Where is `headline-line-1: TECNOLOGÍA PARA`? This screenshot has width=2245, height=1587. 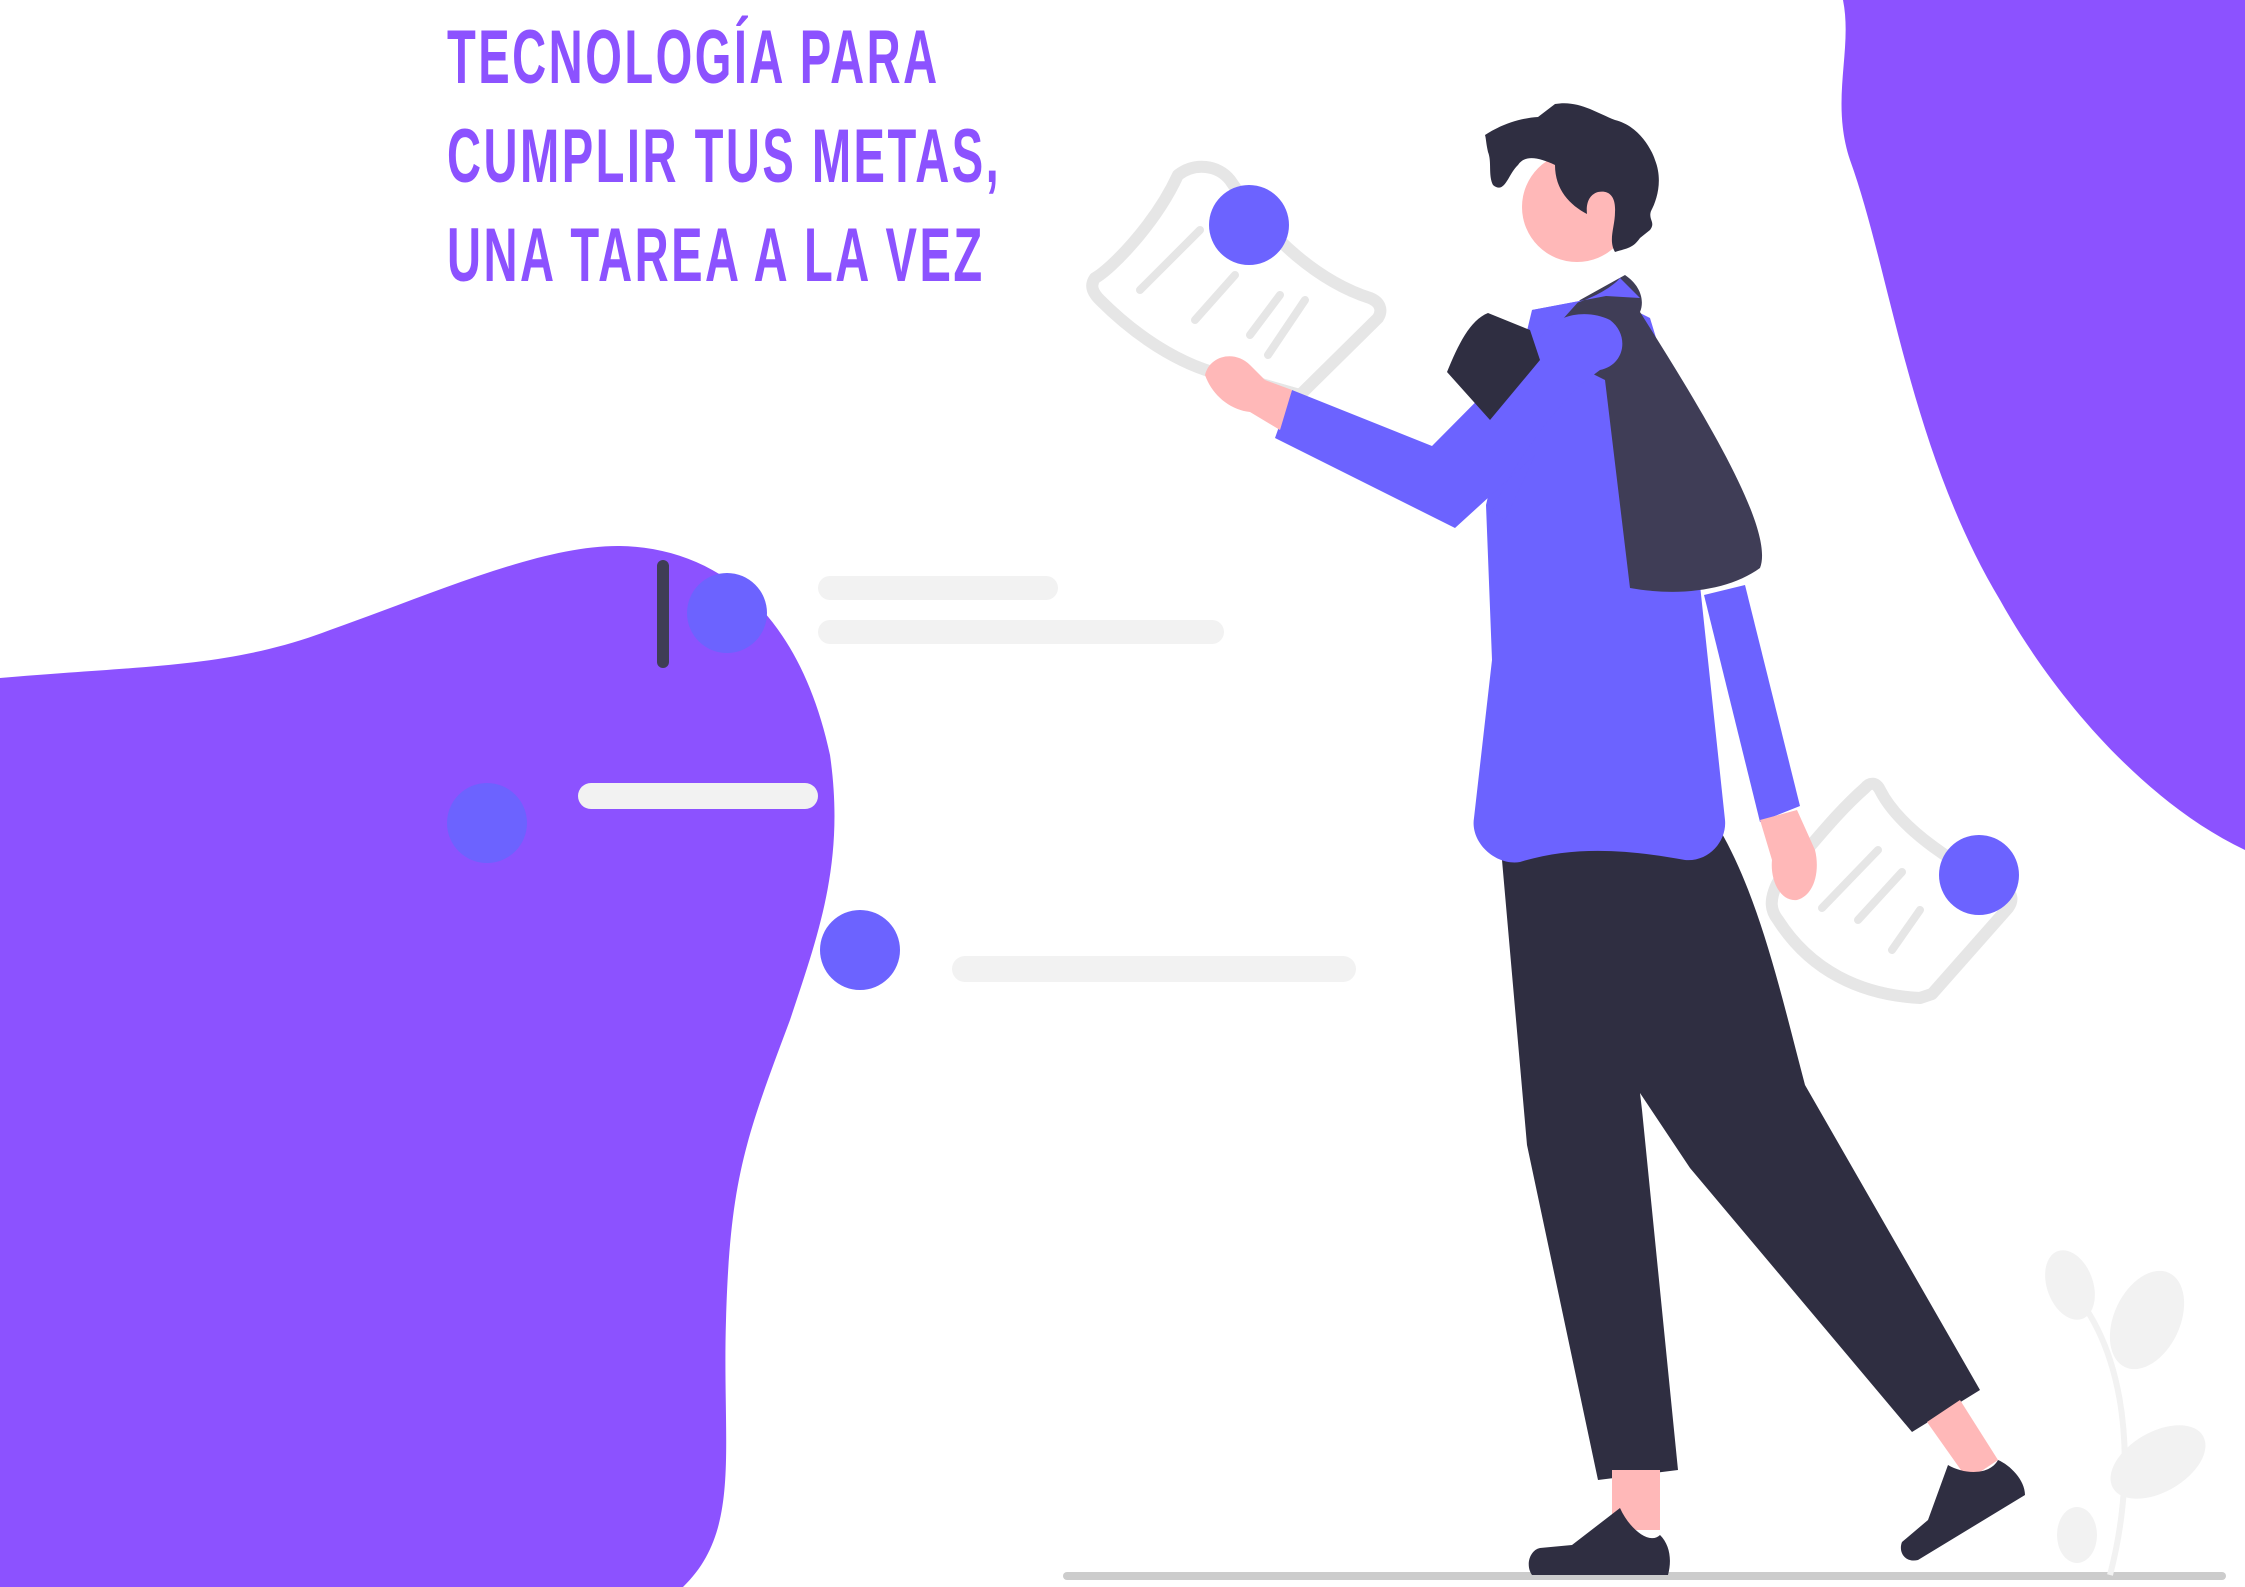
headline-line-1: TECNOLOGÍA PARA is located at coordinates (693, 57).